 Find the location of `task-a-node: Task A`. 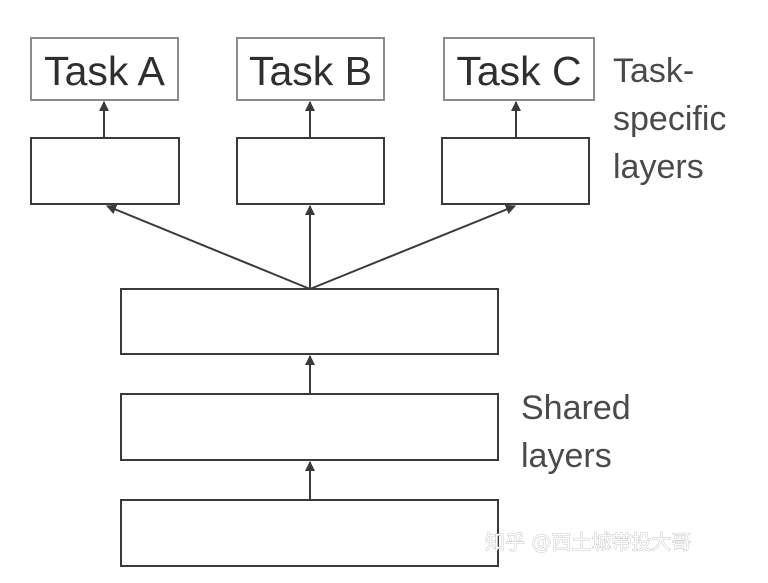

task-a-node: Task A is located at coordinates (104, 69).